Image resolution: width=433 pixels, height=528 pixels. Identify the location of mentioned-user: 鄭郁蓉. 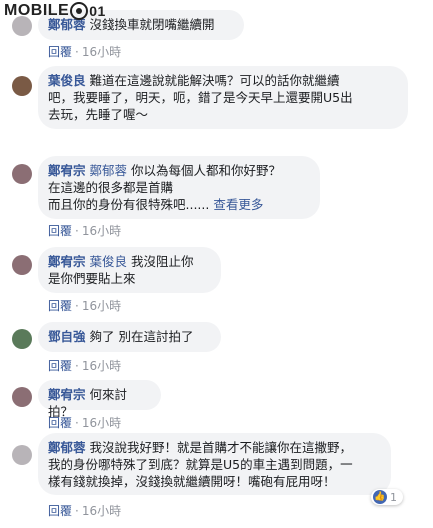
(109, 170).